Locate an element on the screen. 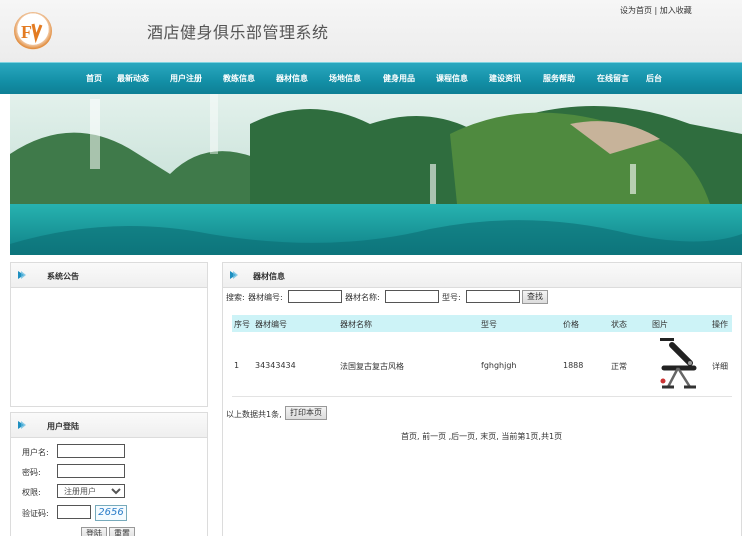  add-favorite-link: 加入收藏 is located at coordinates (676, 10).